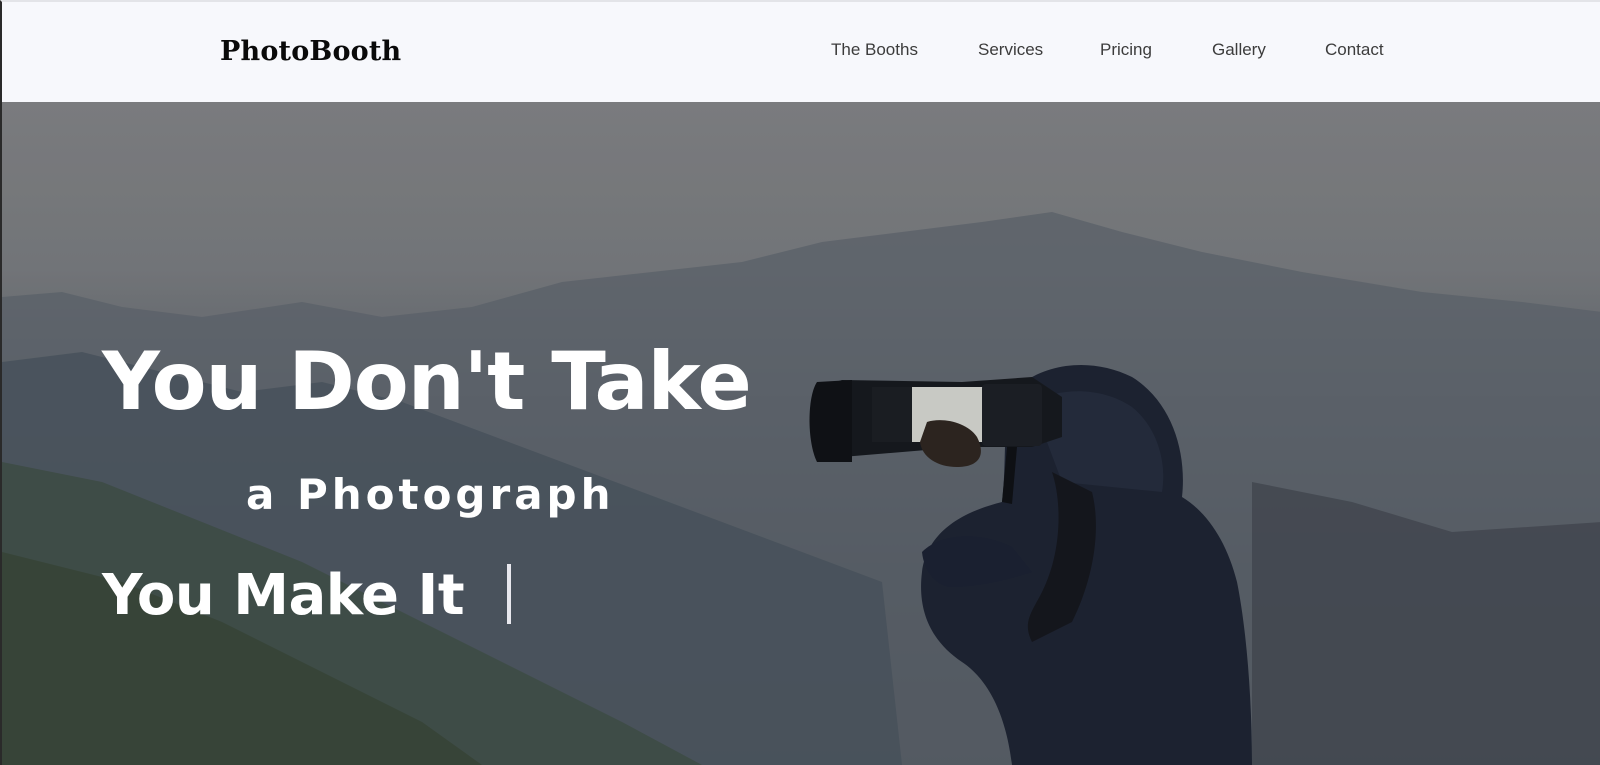 This screenshot has width=1600, height=765. What do you see at coordinates (1010, 50) in the screenshot?
I see `nav-link-services: Services` at bounding box center [1010, 50].